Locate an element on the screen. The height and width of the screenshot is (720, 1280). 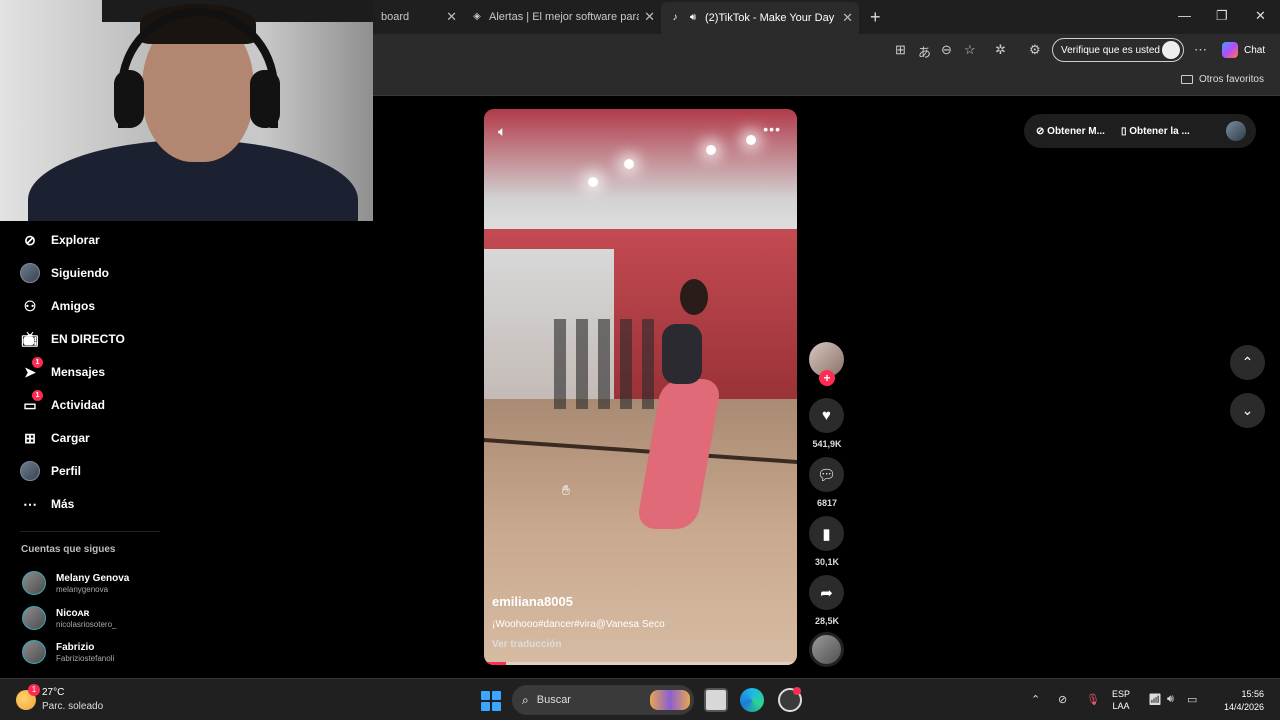
webcam-overlay is located at coordinates (186, 110).